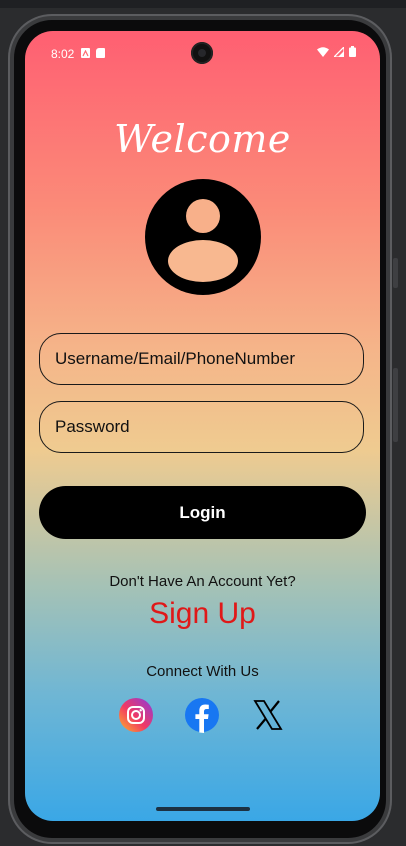 This screenshot has height=846, width=406. What do you see at coordinates (202, 614) in the screenshot?
I see `sign-up-link: Sign Up` at bounding box center [202, 614].